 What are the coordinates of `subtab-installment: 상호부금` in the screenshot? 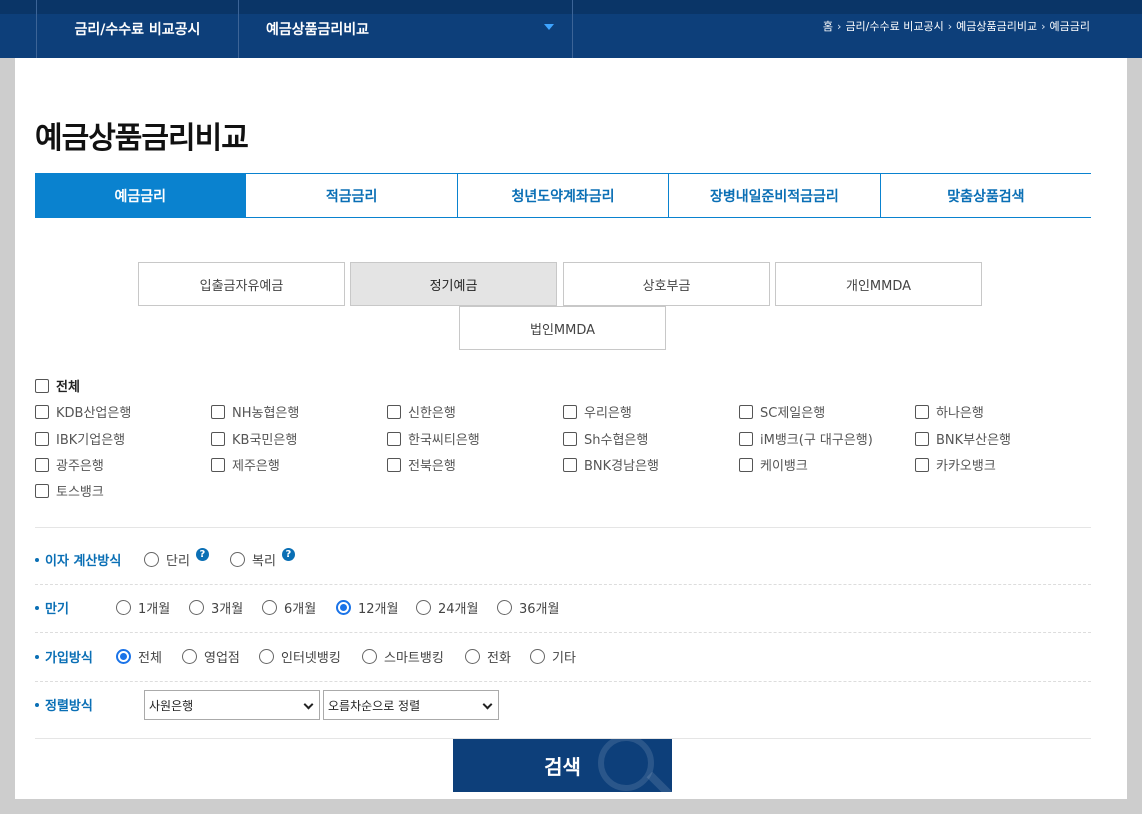 It's located at (666, 284).